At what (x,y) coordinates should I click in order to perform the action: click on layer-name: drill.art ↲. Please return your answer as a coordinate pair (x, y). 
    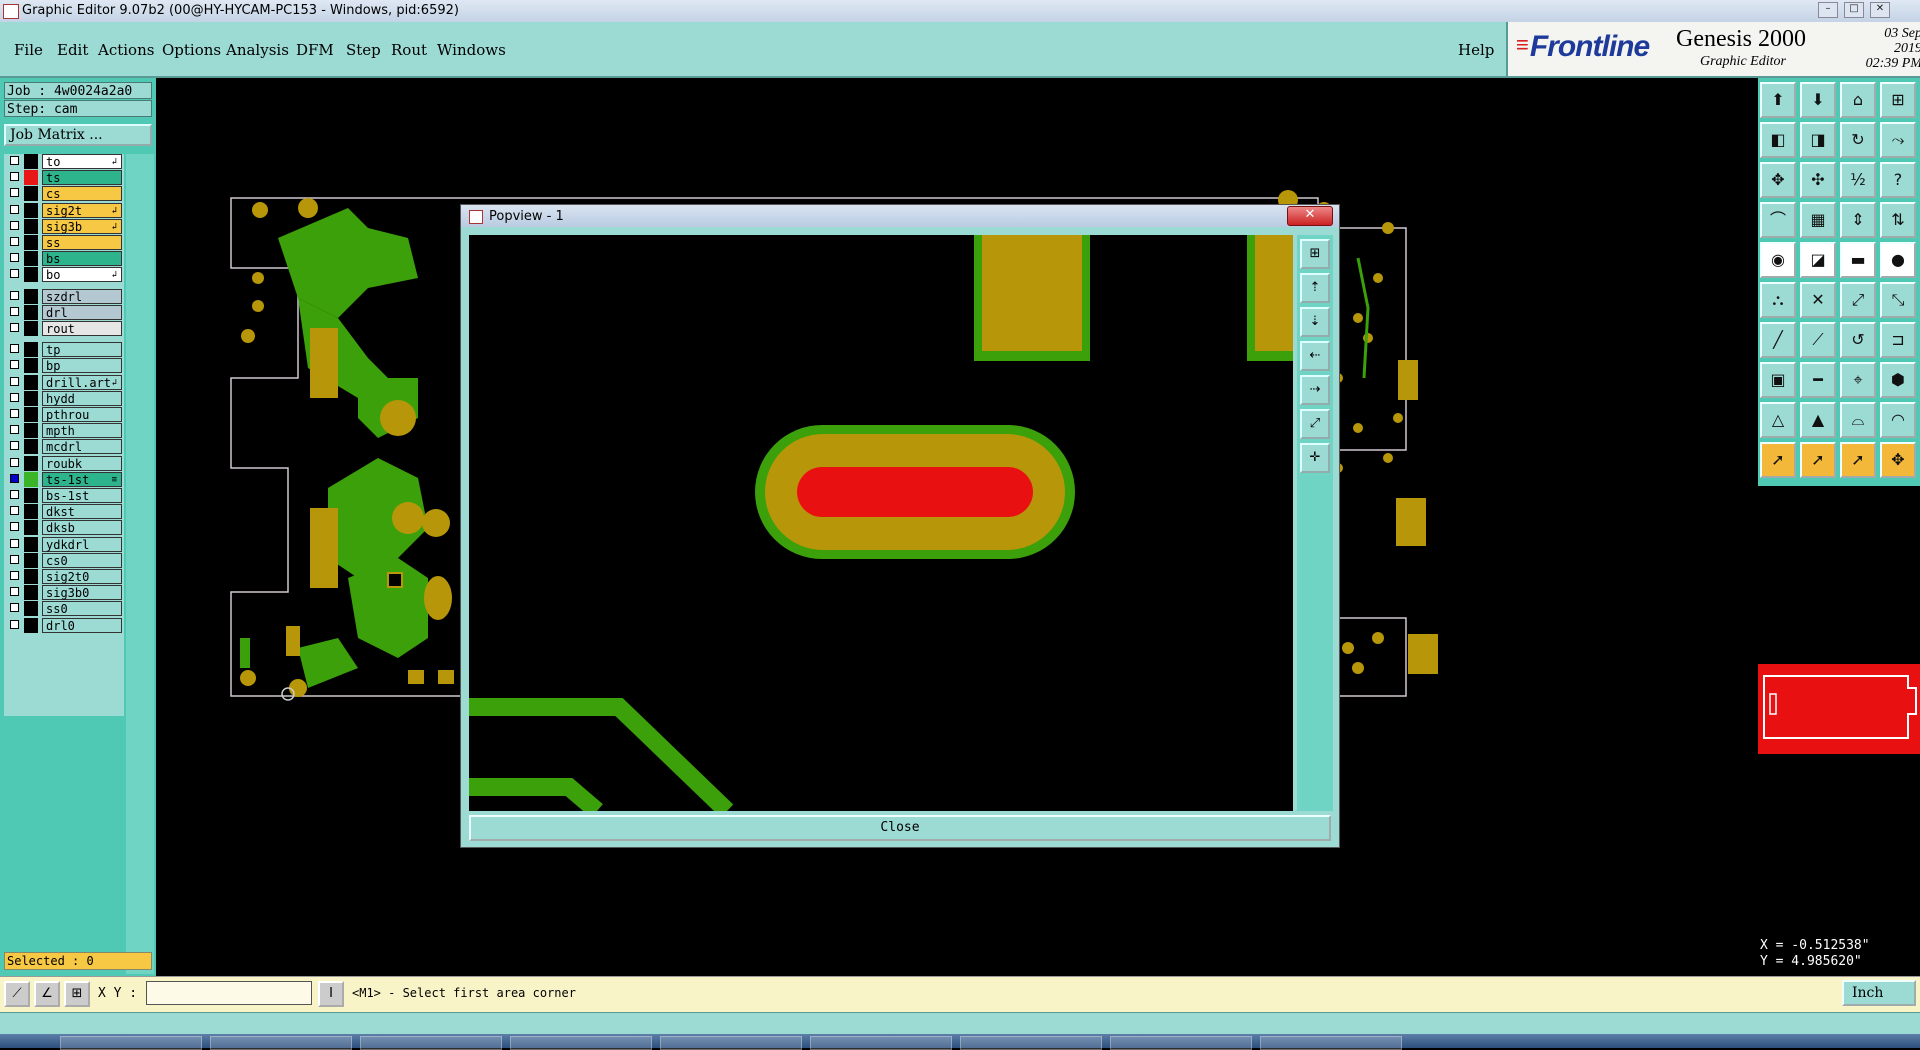
    Looking at the image, I should click on (82, 382).